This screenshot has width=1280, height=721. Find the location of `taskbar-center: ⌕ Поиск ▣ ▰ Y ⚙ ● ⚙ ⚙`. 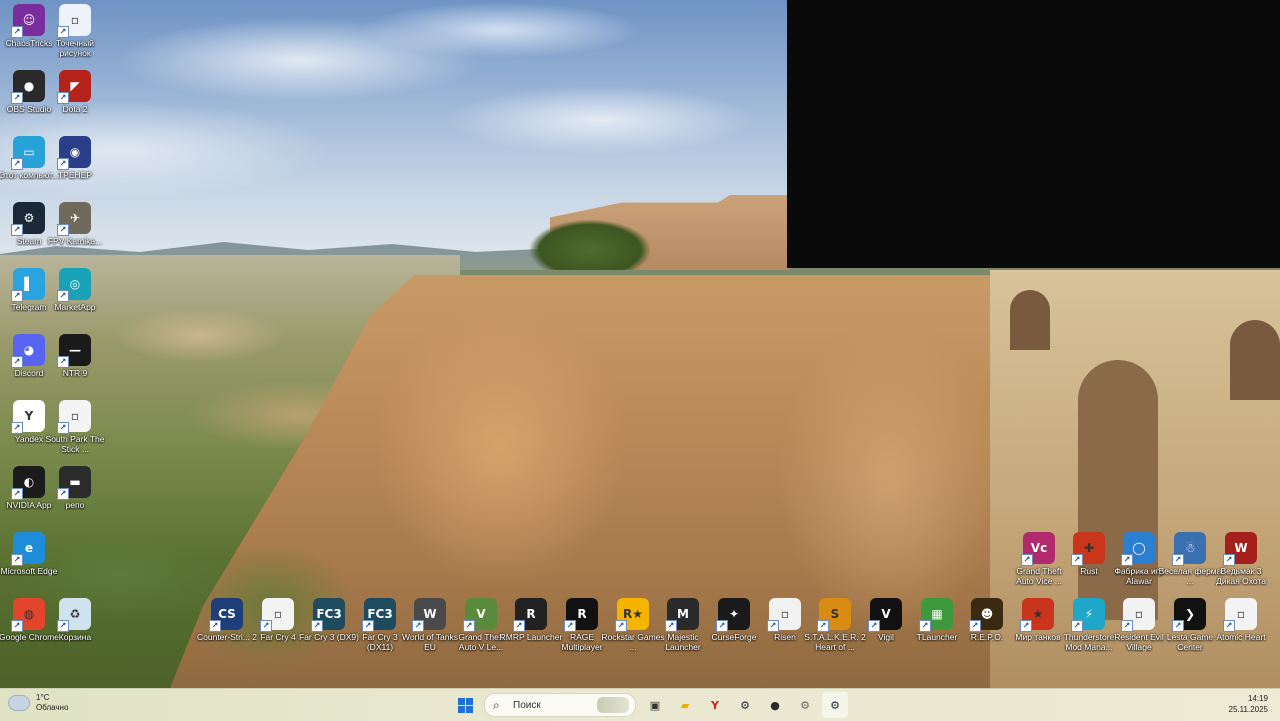

taskbar-center: ⌕ Поиск ▣ ▰ Y ⚙ ● ⚙ ⚙ is located at coordinates (650, 705).